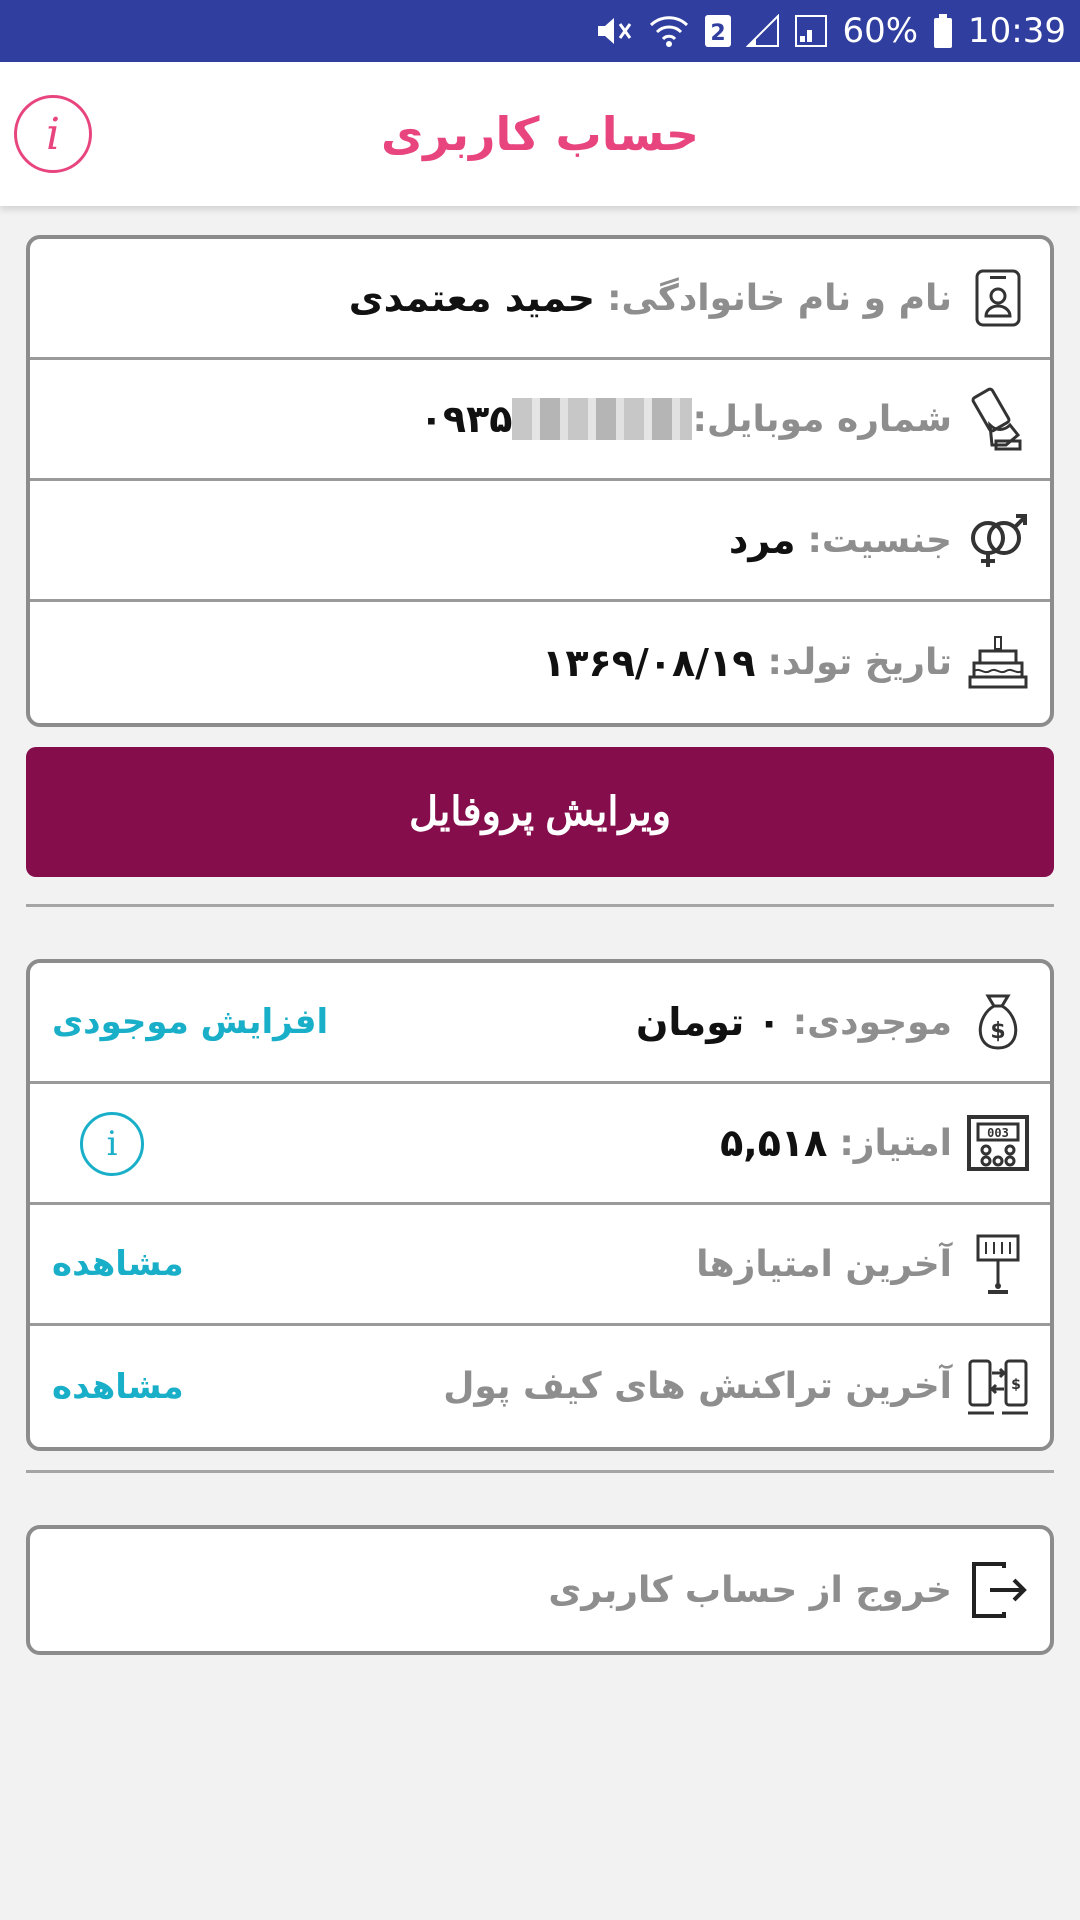 Image resolution: width=1080 pixels, height=1920 pixels. What do you see at coordinates (750, 1590) in the screenshot?
I see `logout-label: خروج از حساب کاربری` at bounding box center [750, 1590].